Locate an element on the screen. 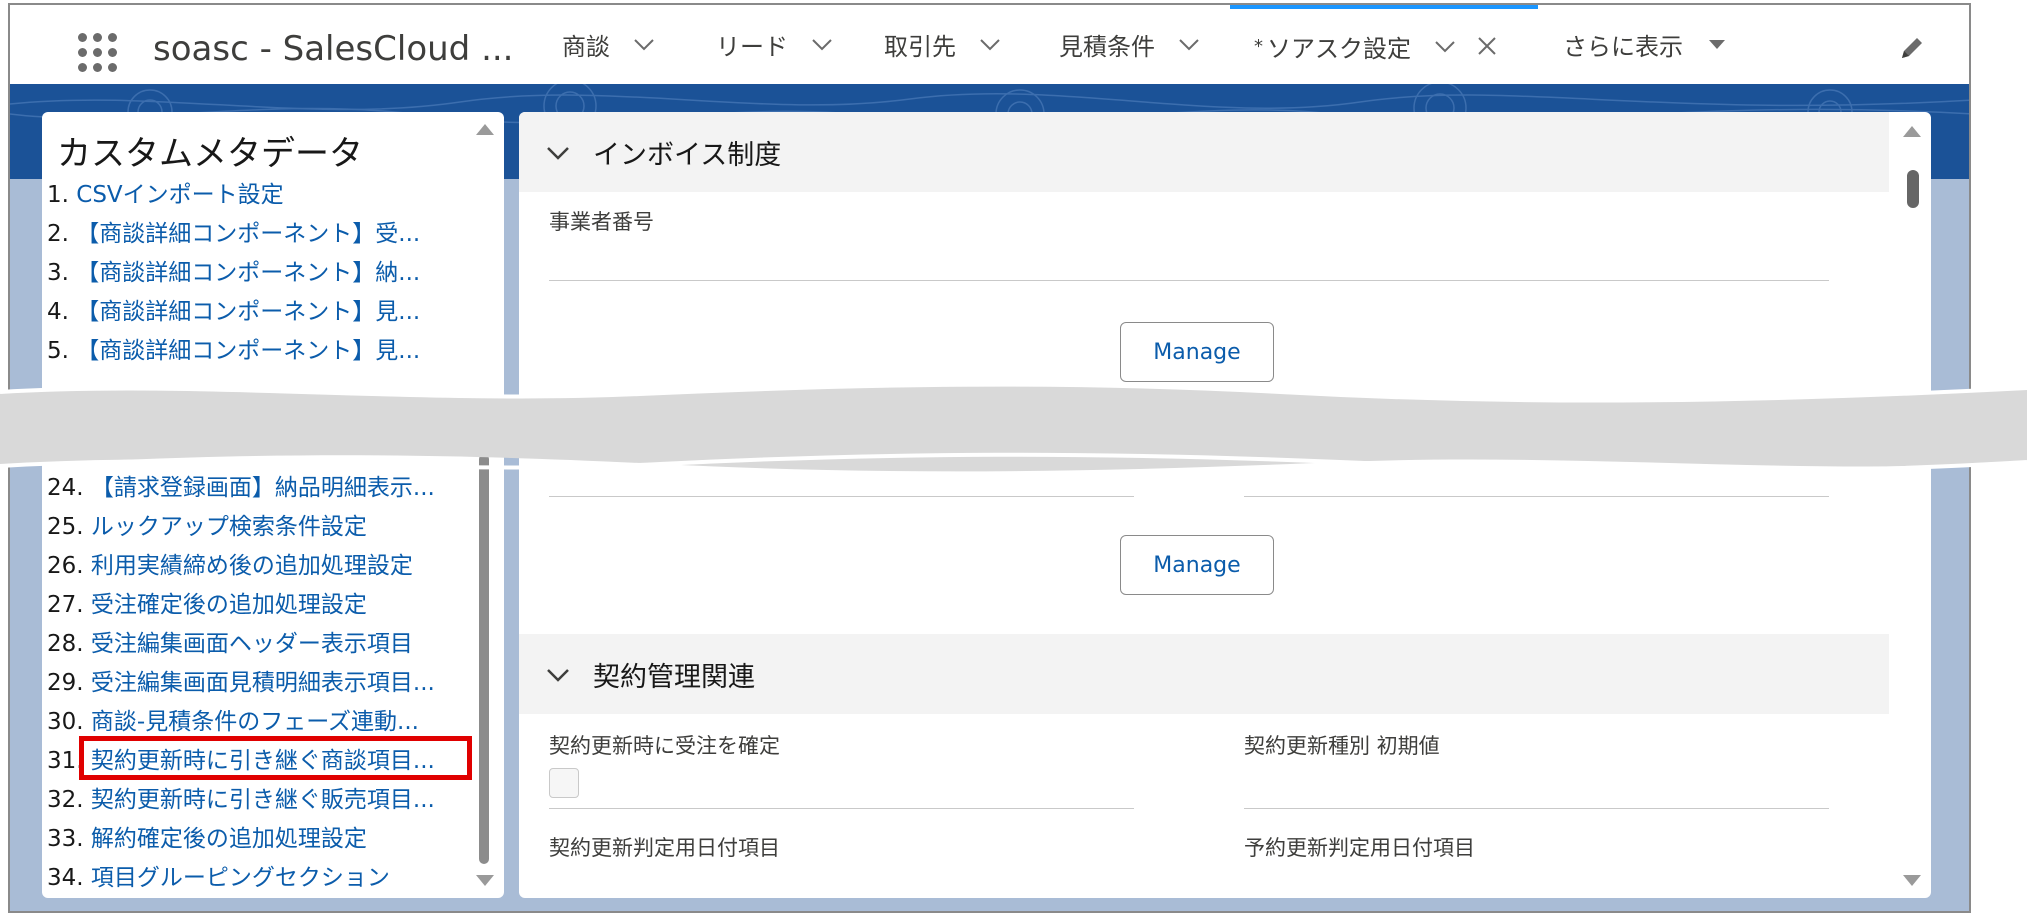 This screenshot has width=2027, height=920. item-link: CSVインポート設定 is located at coordinates (179, 195).